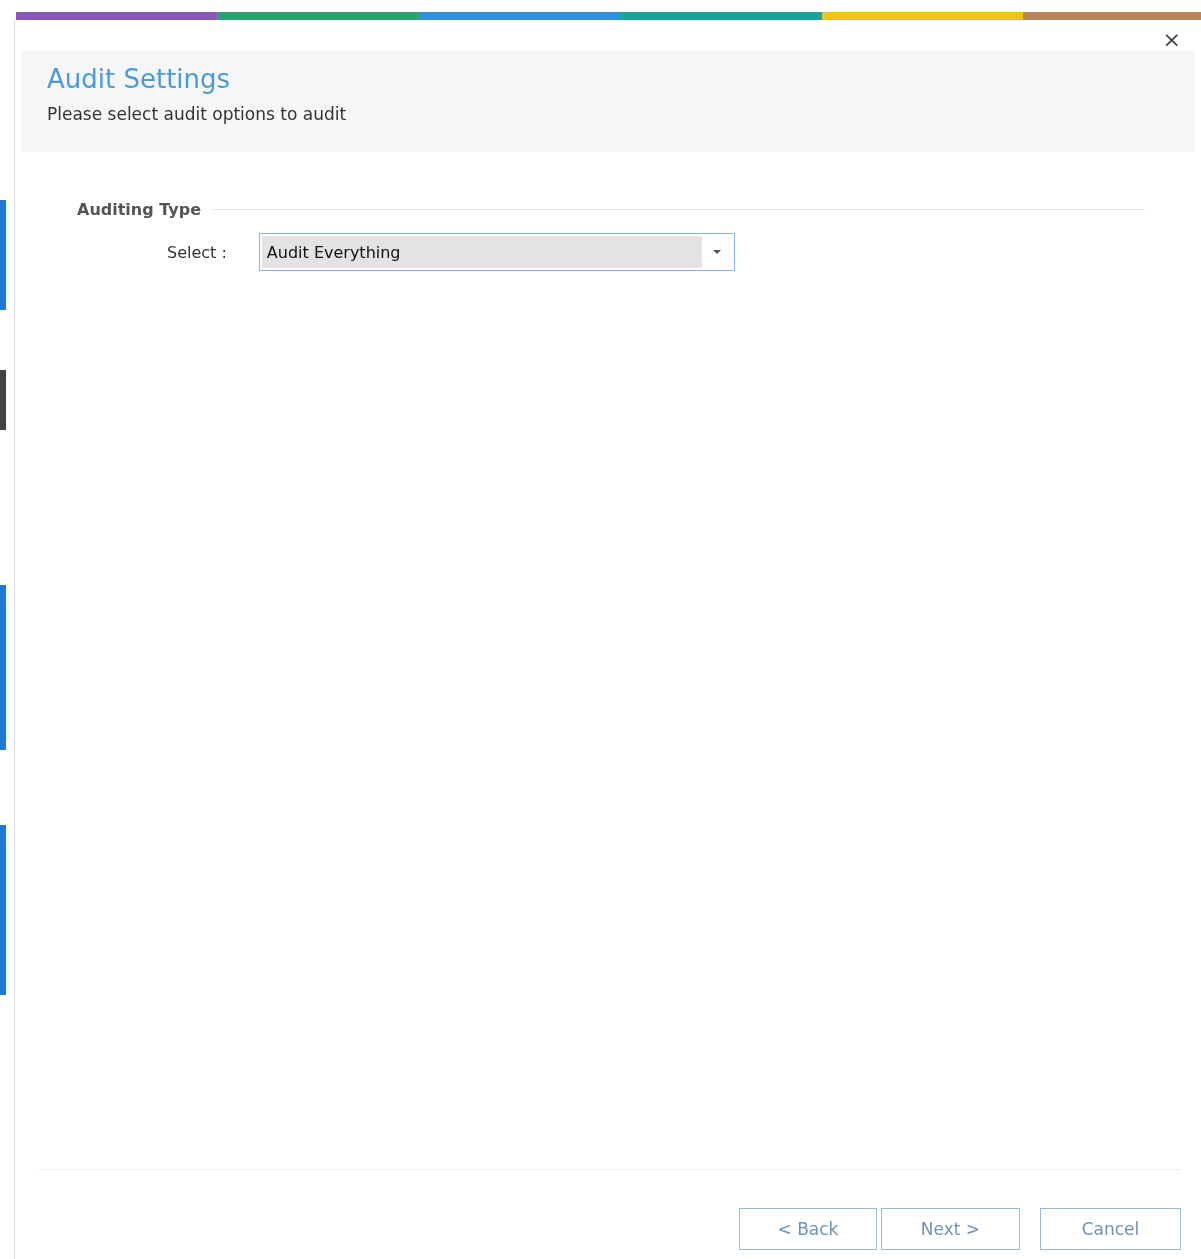 The image size is (1201, 1259). What do you see at coordinates (808, 1229) in the screenshot?
I see `wizard-button: < Back` at bounding box center [808, 1229].